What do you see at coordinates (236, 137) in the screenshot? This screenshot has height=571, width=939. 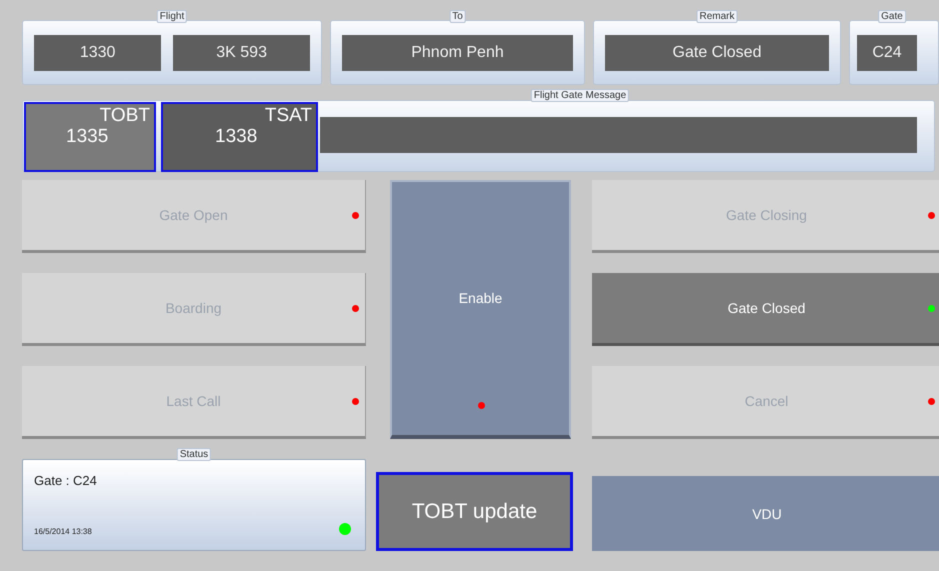 I see `tsat-value: 1338` at bounding box center [236, 137].